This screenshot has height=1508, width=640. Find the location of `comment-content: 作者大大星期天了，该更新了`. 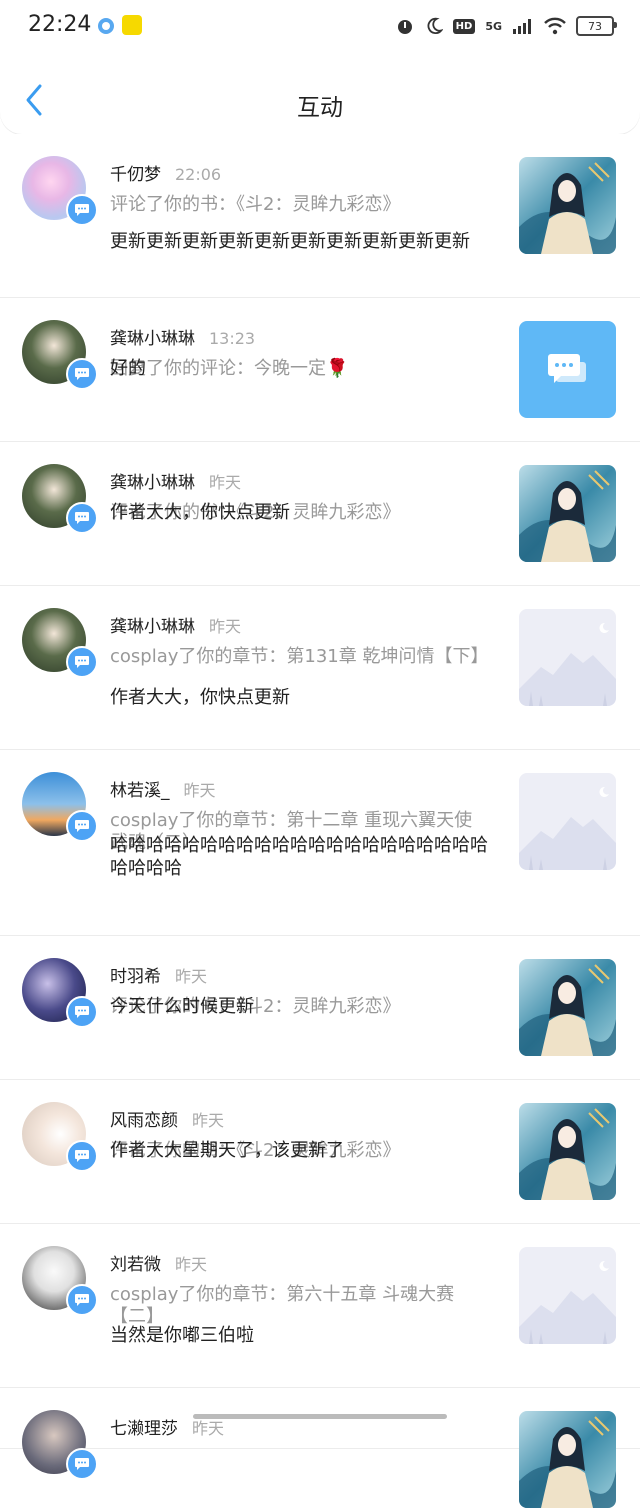

comment-content: 作者大大星期天了，该更新了 is located at coordinates (300, 1150).